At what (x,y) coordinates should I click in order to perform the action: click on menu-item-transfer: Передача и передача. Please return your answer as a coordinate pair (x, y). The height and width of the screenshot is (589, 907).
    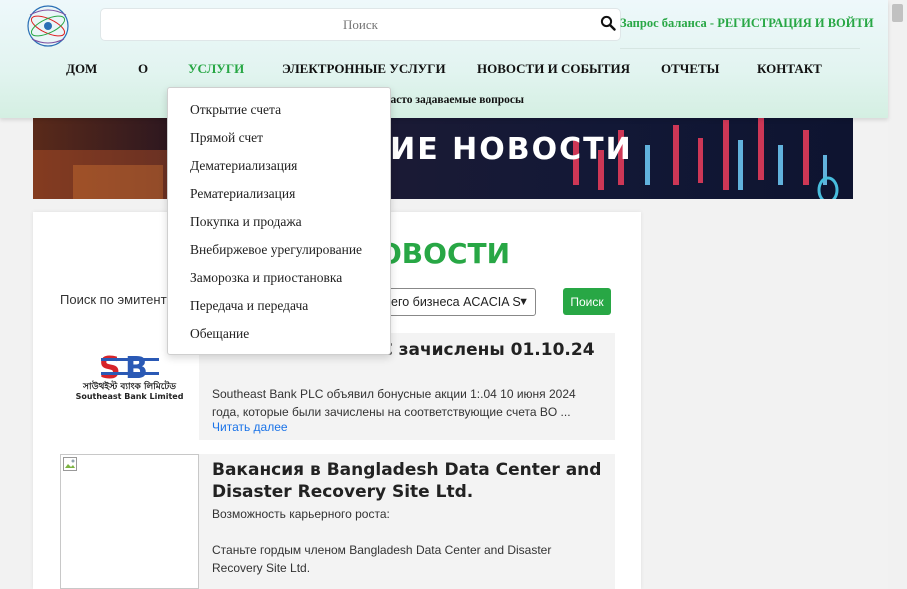
    Looking at the image, I should click on (249, 306).